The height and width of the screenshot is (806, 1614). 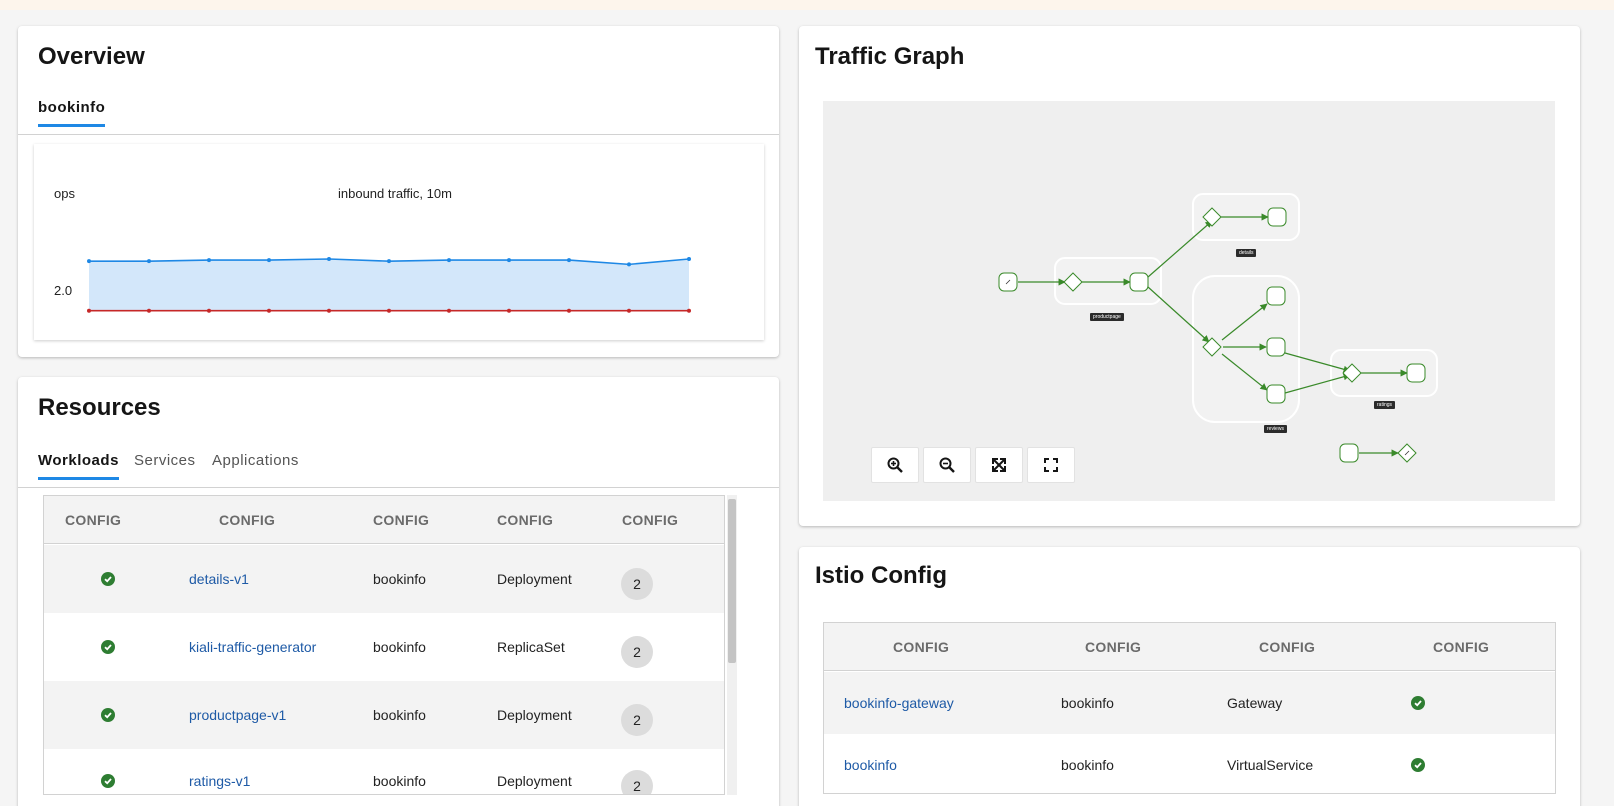 I want to click on zoom-in-icon, so click(x=895, y=465).